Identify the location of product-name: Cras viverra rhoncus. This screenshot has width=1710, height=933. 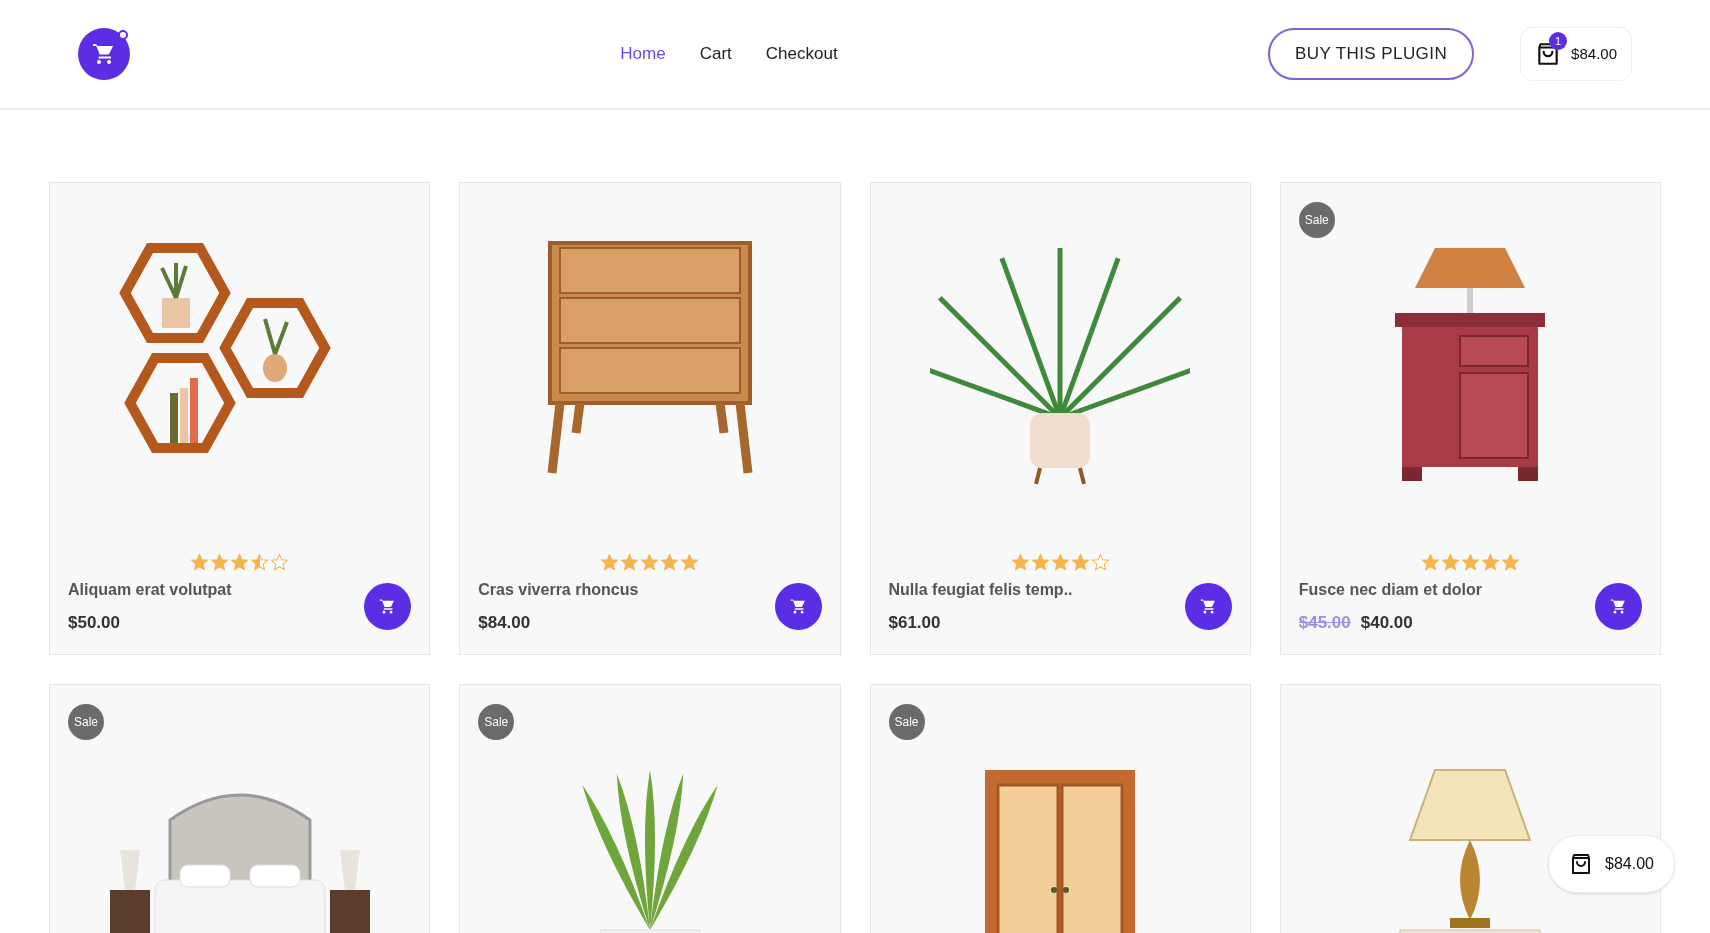
(558, 590).